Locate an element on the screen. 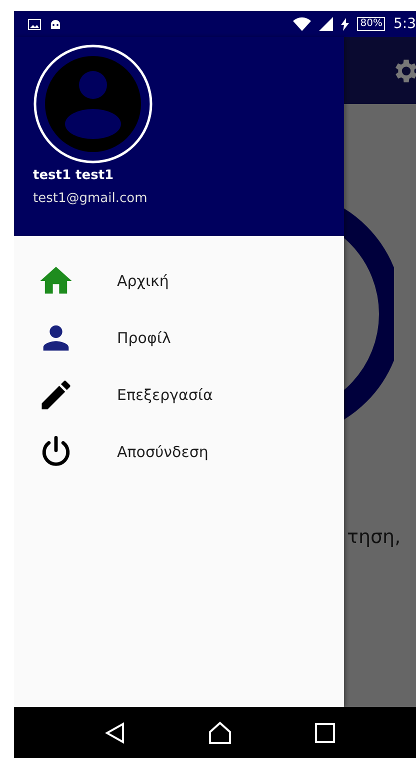 The height and width of the screenshot is (758, 416). menu-item: Αποσύνδεση is located at coordinates (179, 451).